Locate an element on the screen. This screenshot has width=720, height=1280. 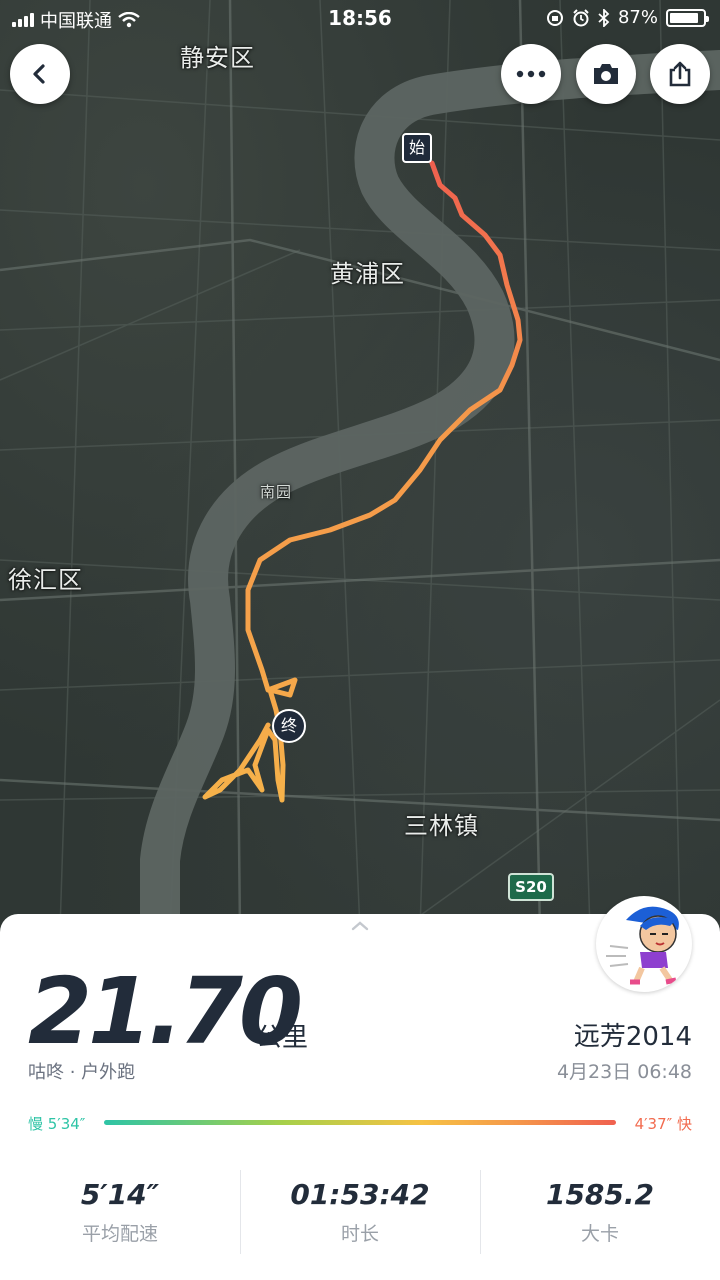
pace-legend: 慢 5′34″ 4′37″ 快 is located at coordinates (360, 1124).